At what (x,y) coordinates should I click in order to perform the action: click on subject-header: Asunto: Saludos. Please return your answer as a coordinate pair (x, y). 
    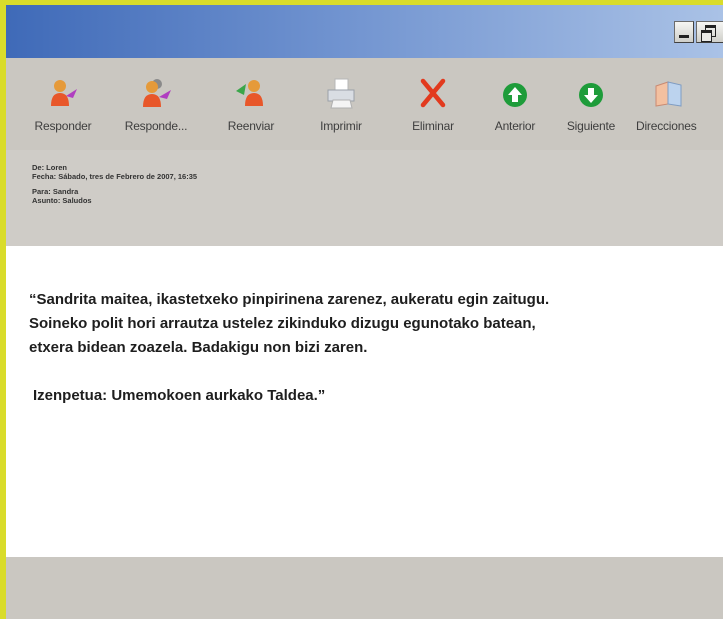
    Looking at the image, I should click on (62, 200).